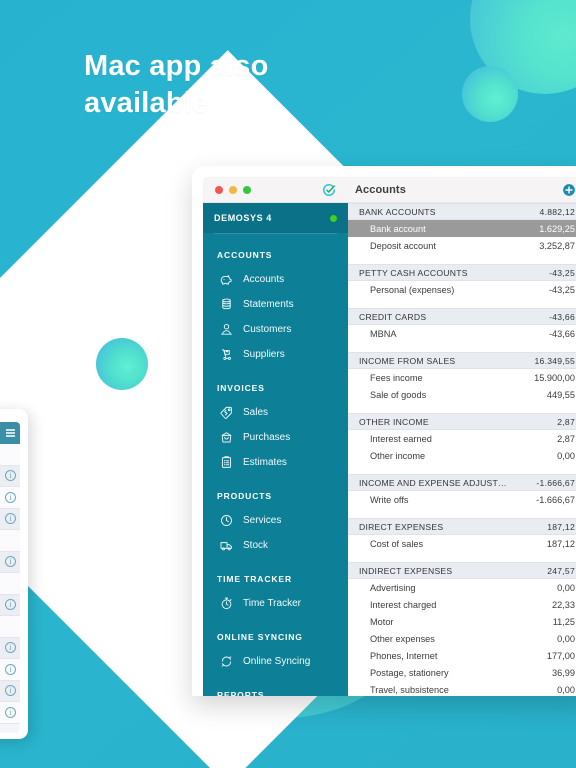  I want to click on sidebar-item-accounts: Accounts, so click(275, 279).